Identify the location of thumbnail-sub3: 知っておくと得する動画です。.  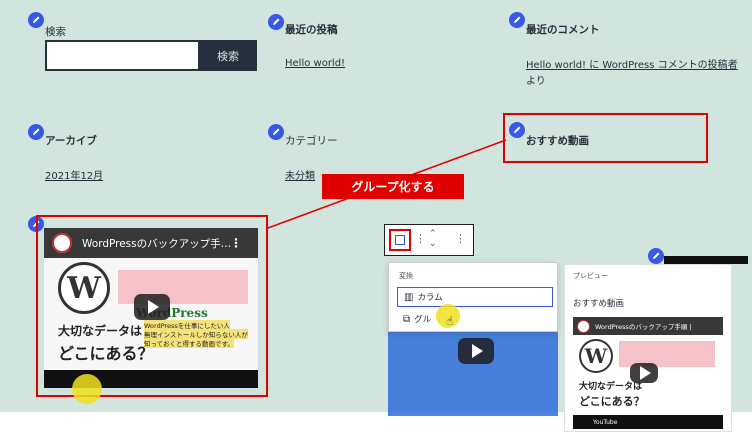
(189, 343).